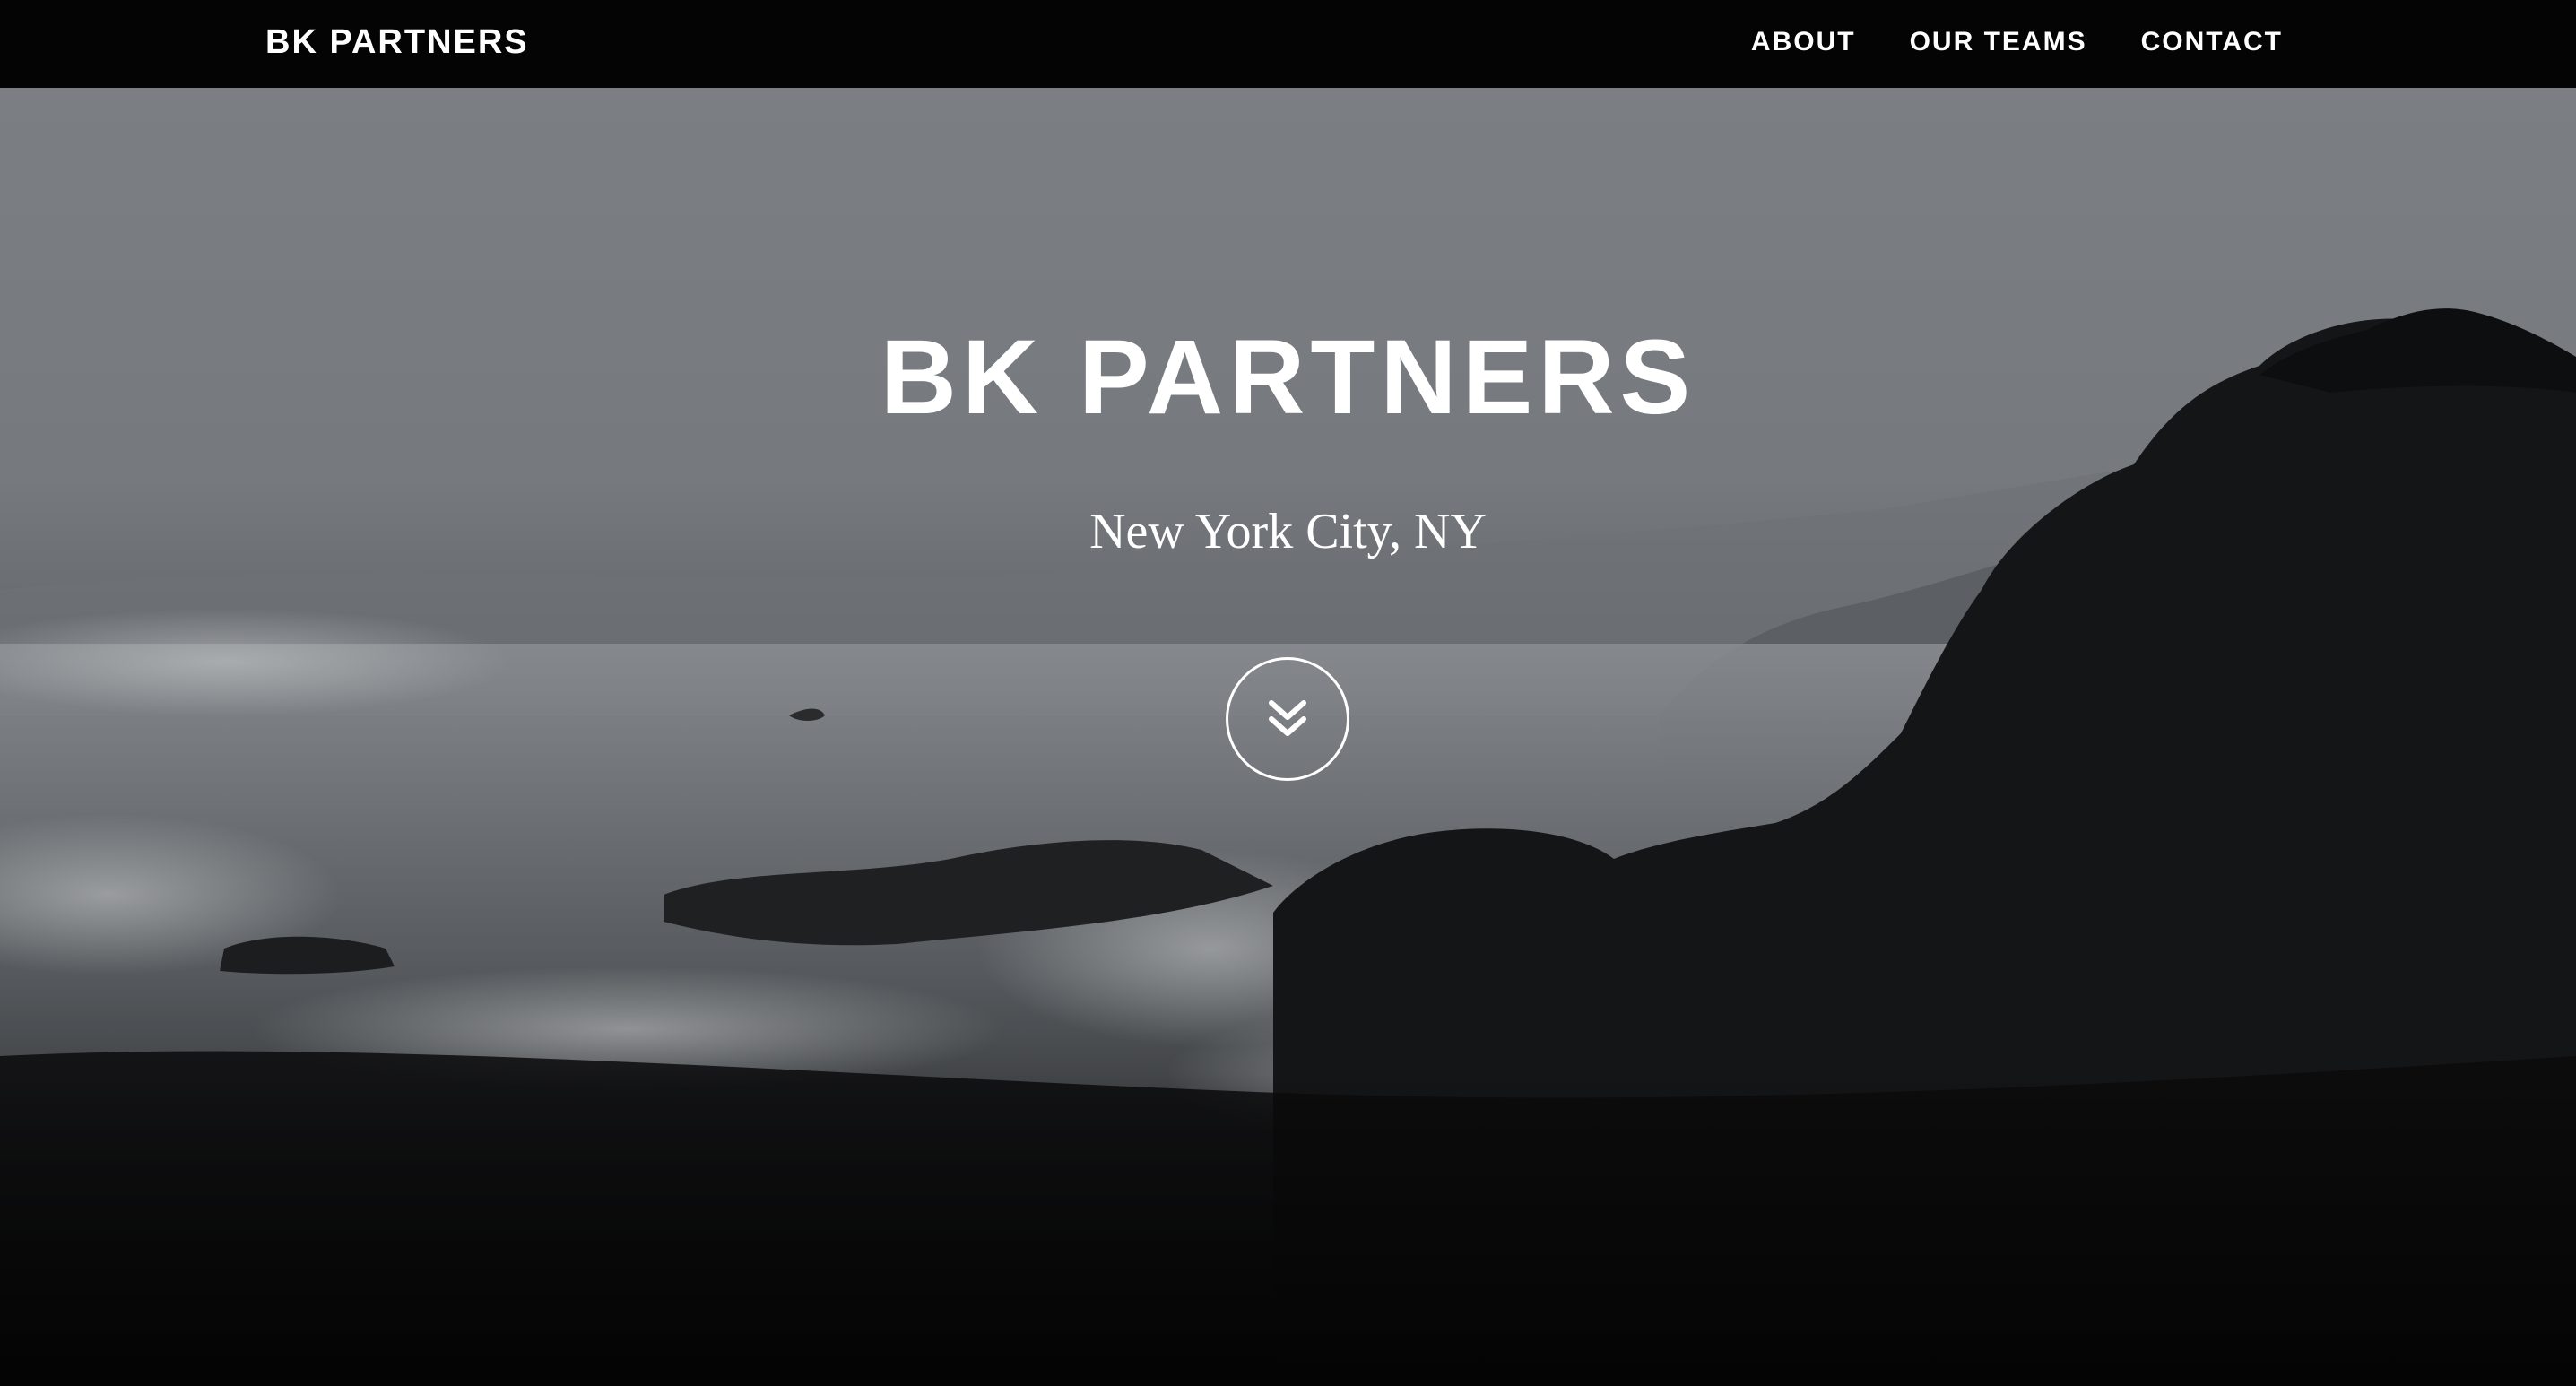 Image resolution: width=2576 pixels, height=1386 pixels. Describe the element at coordinates (1803, 42) in the screenshot. I see `nav-link-about: ABOUT` at that location.